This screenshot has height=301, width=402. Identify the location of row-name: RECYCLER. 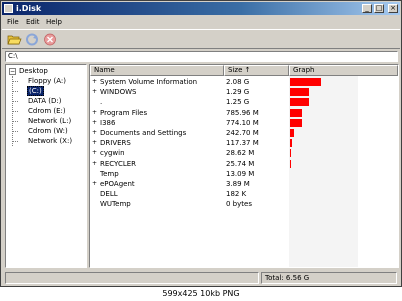
(118, 163).